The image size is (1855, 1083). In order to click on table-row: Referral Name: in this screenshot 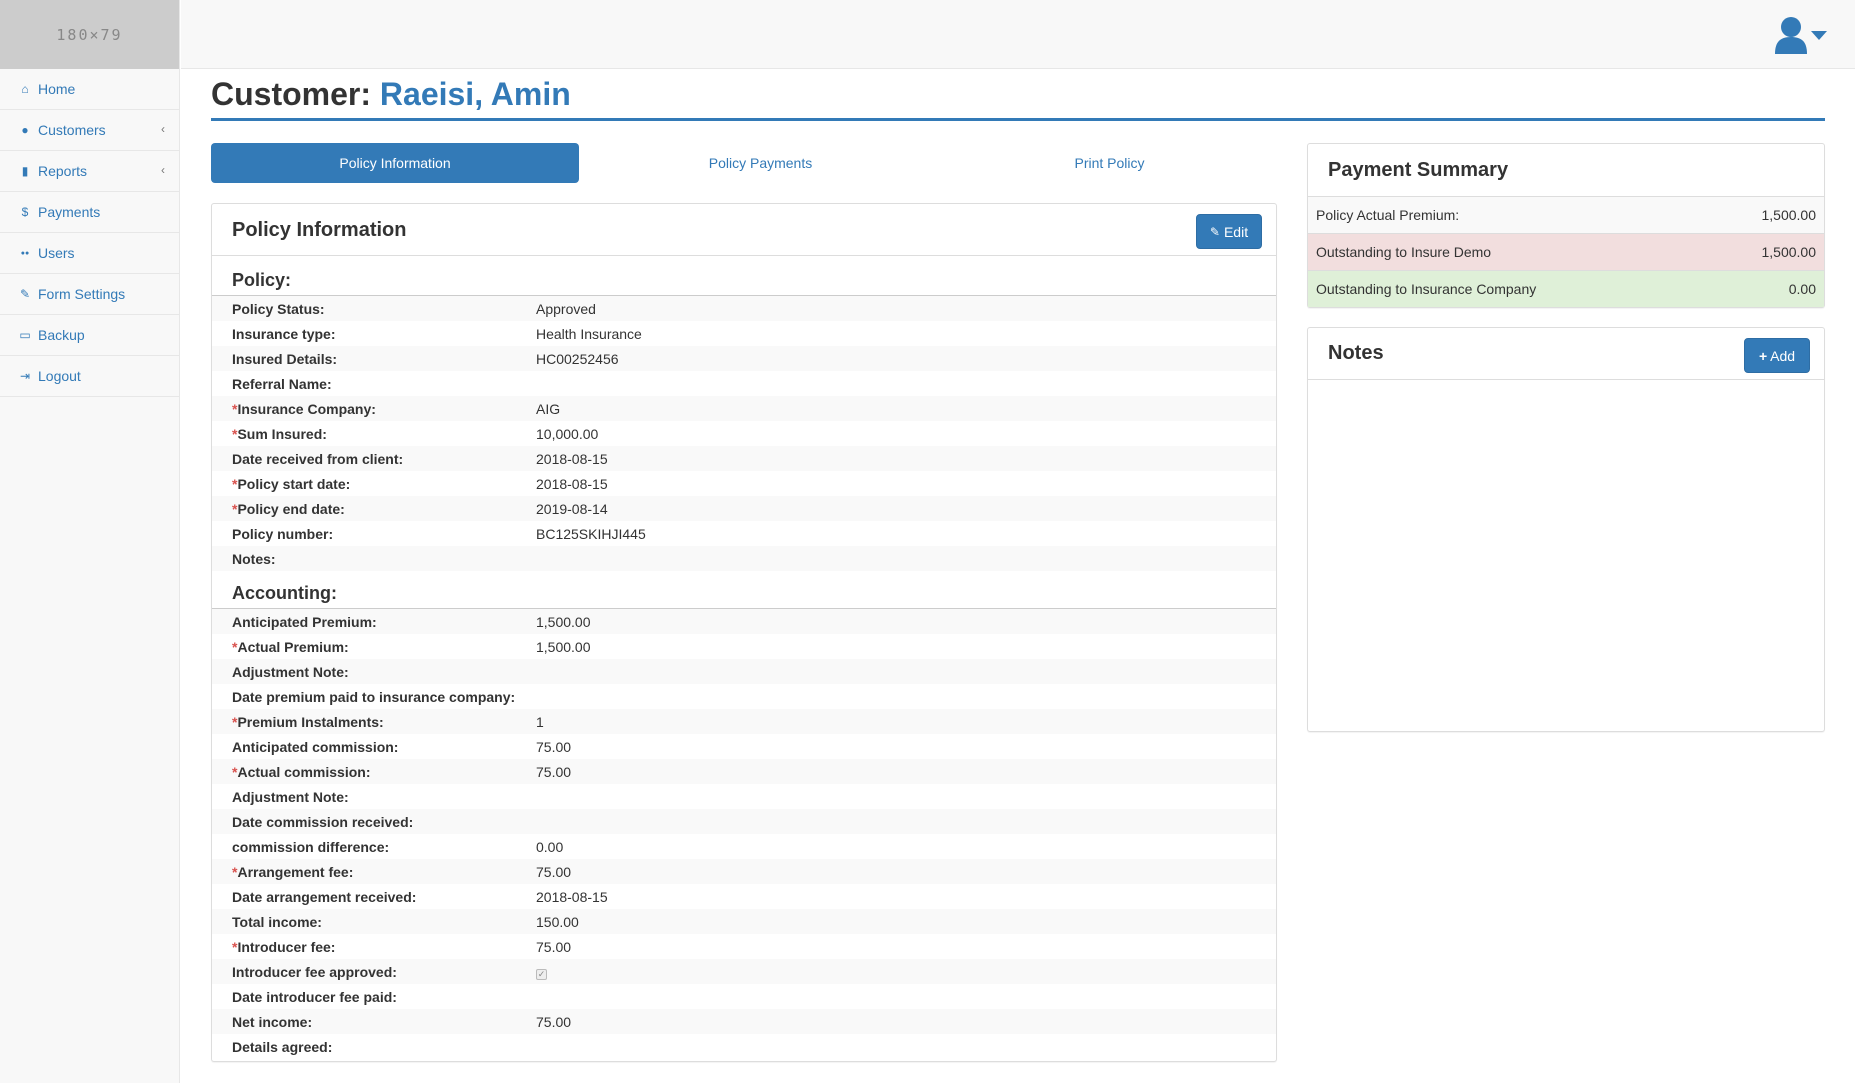, I will do `click(744, 383)`.